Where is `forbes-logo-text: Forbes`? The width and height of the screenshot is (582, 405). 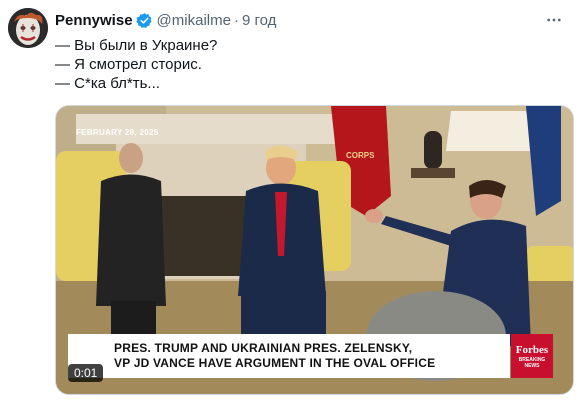 forbes-logo-text: Forbes is located at coordinates (532, 349).